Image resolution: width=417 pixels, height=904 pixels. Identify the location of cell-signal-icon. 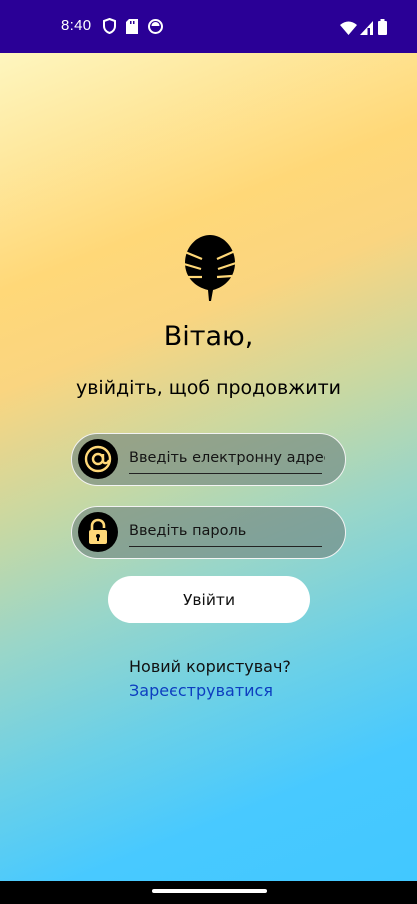
(366, 29).